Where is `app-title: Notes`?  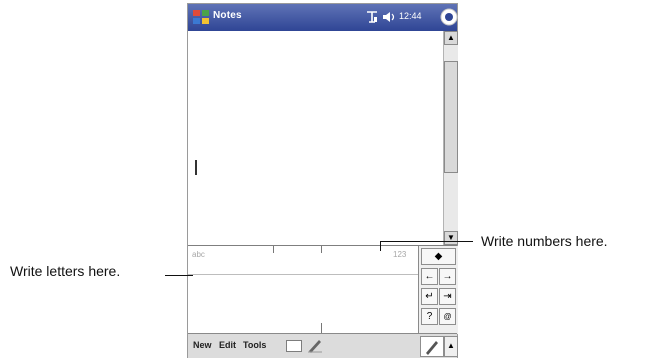
app-title: Notes is located at coordinates (227, 15).